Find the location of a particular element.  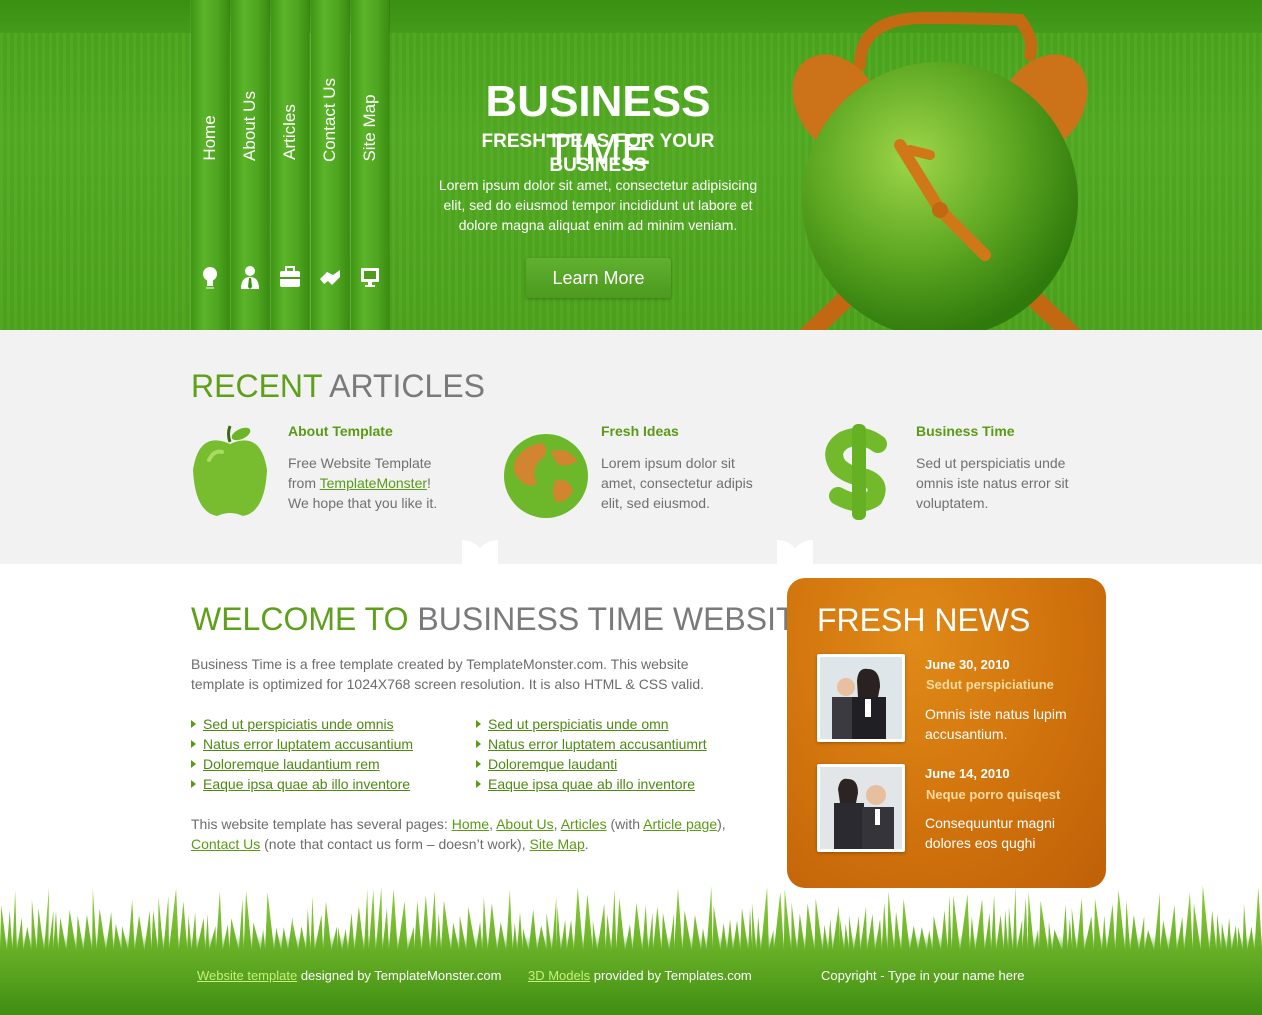

person-icon is located at coordinates (250, 277).